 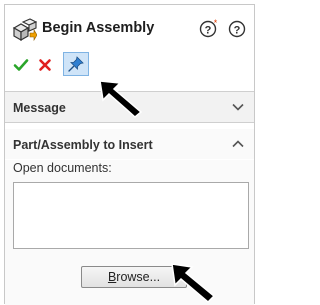 I want to click on panel-title: Begin Assembly, so click(x=98, y=28).